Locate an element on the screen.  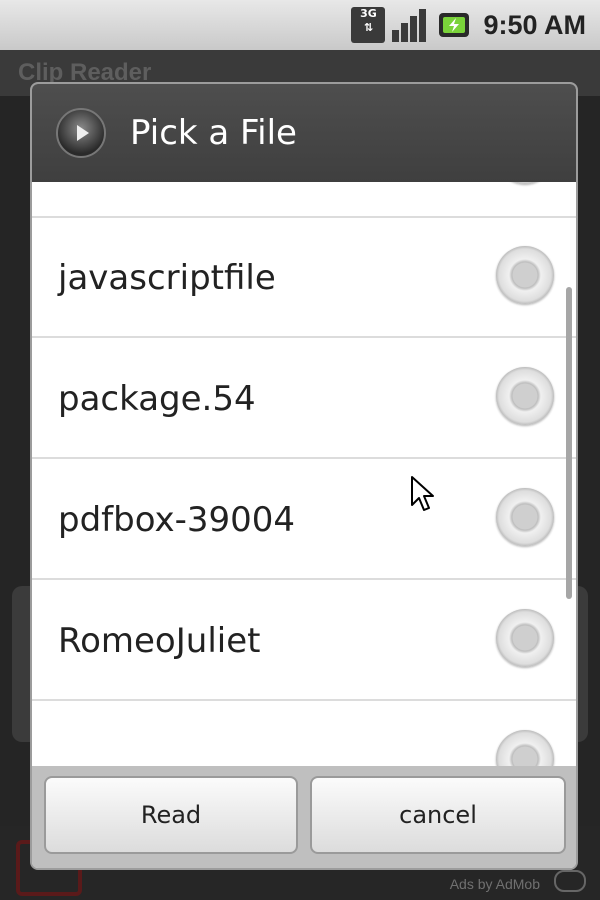
cancel-button: cancel is located at coordinates (438, 815).